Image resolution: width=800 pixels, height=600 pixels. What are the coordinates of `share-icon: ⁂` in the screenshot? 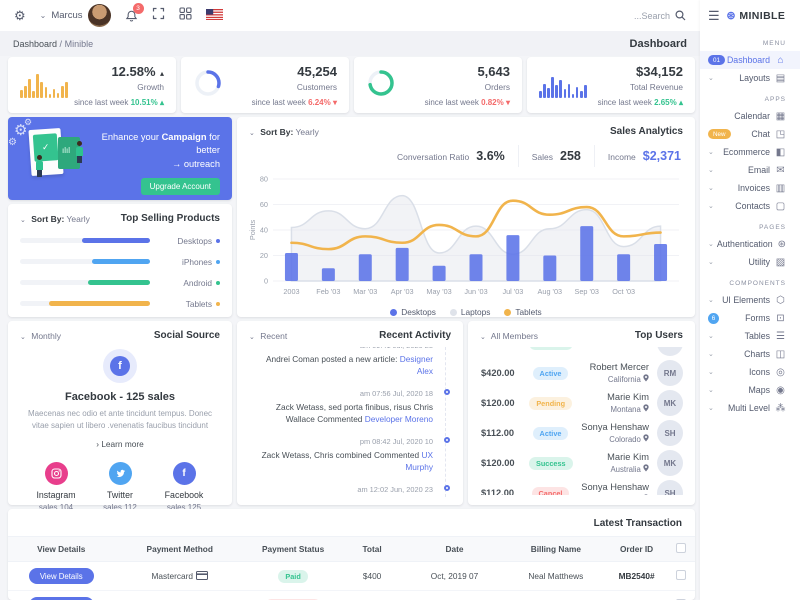 It's located at (780, 408).